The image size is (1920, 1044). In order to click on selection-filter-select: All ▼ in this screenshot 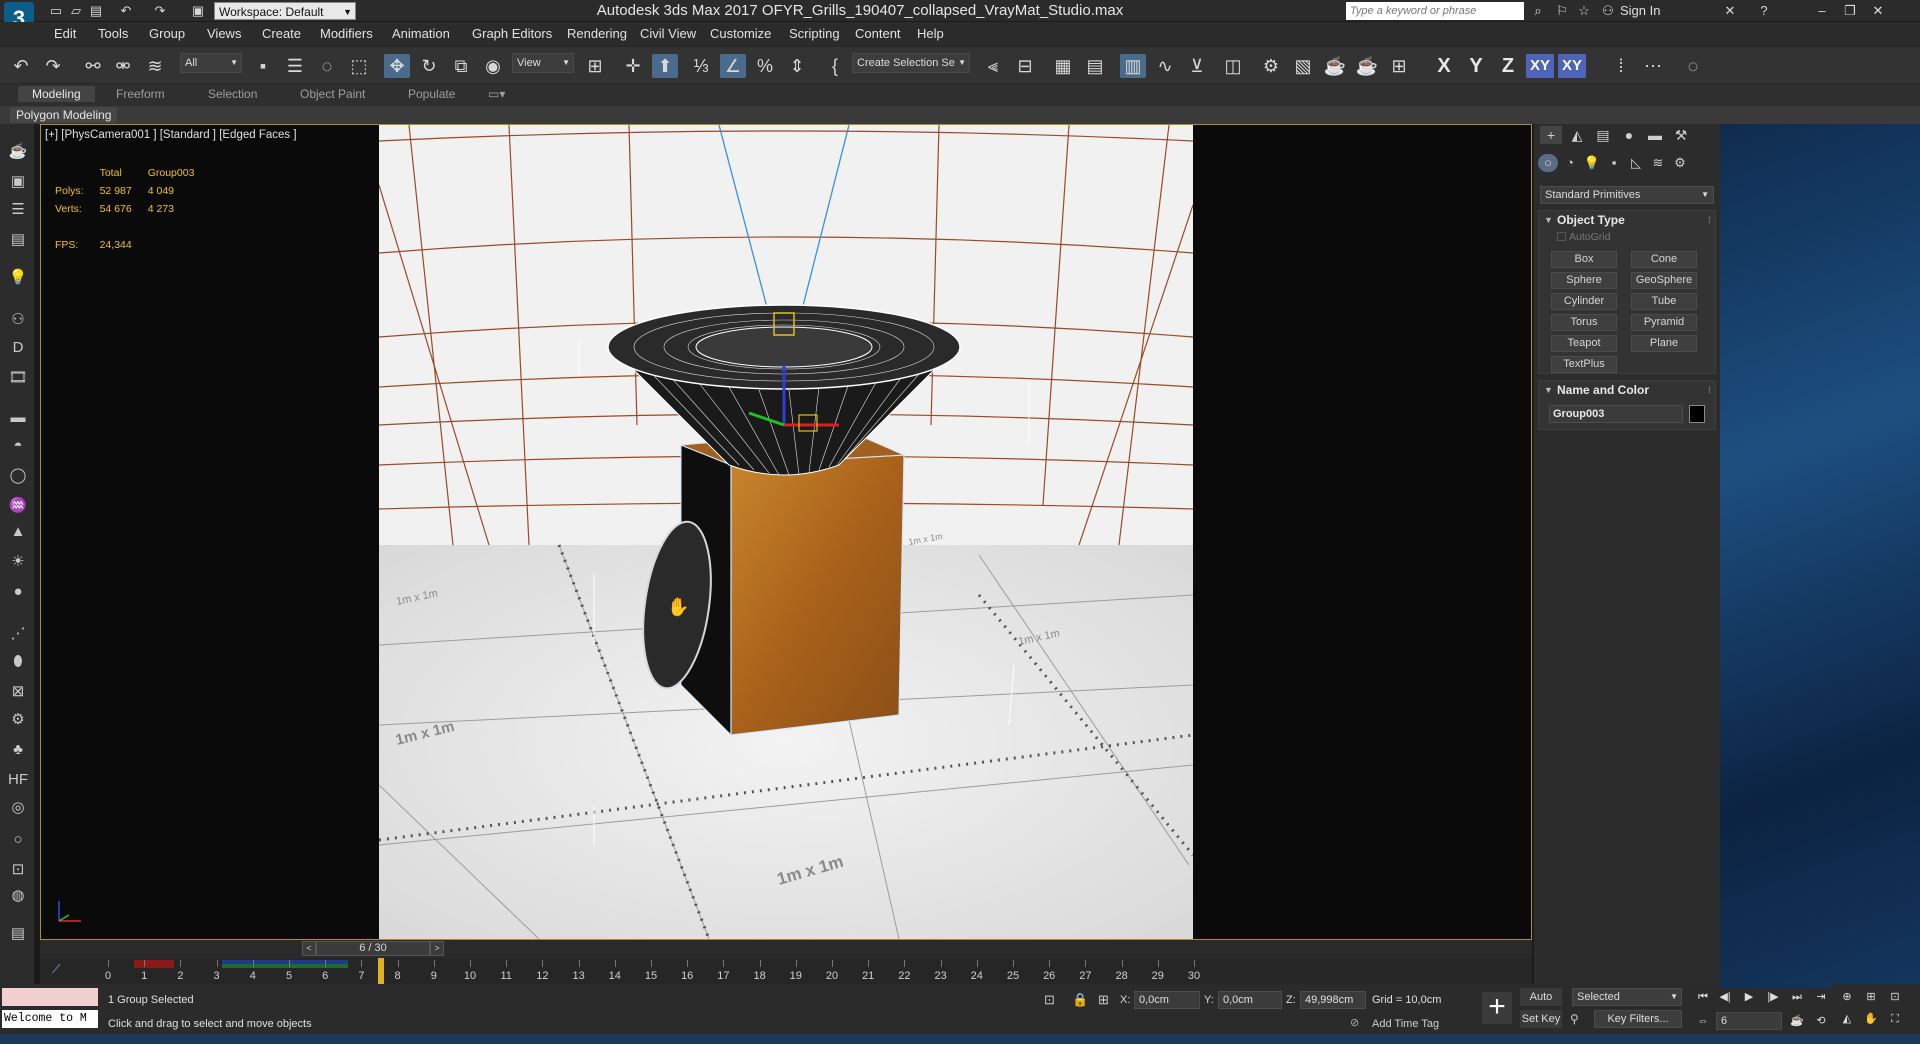, I will do `click(211, 63)`.